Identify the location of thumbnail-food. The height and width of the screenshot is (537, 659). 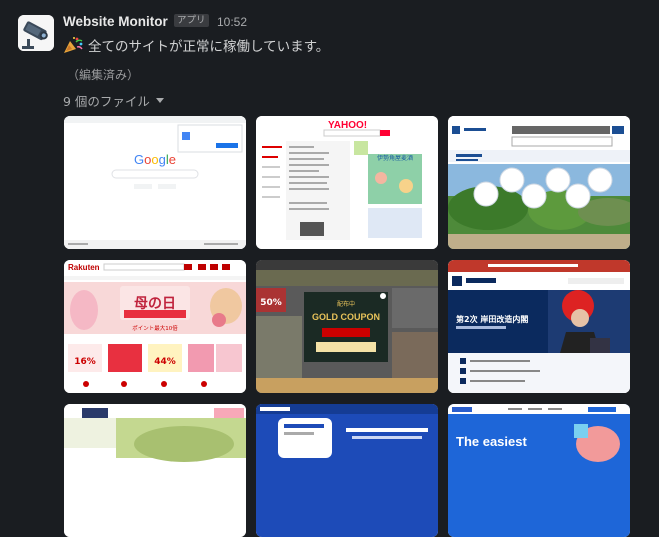
(155, 470).